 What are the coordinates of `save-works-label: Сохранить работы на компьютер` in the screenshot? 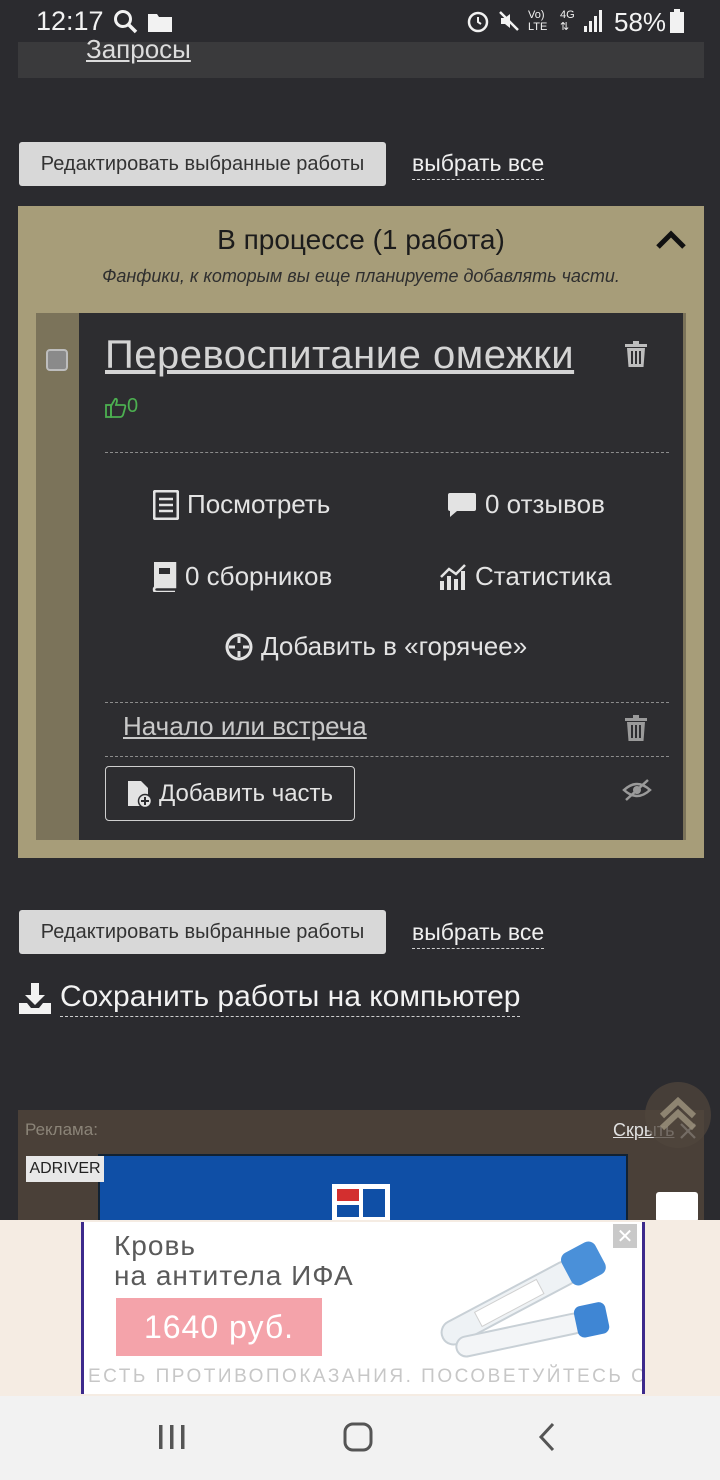 It's located at (290, 998).